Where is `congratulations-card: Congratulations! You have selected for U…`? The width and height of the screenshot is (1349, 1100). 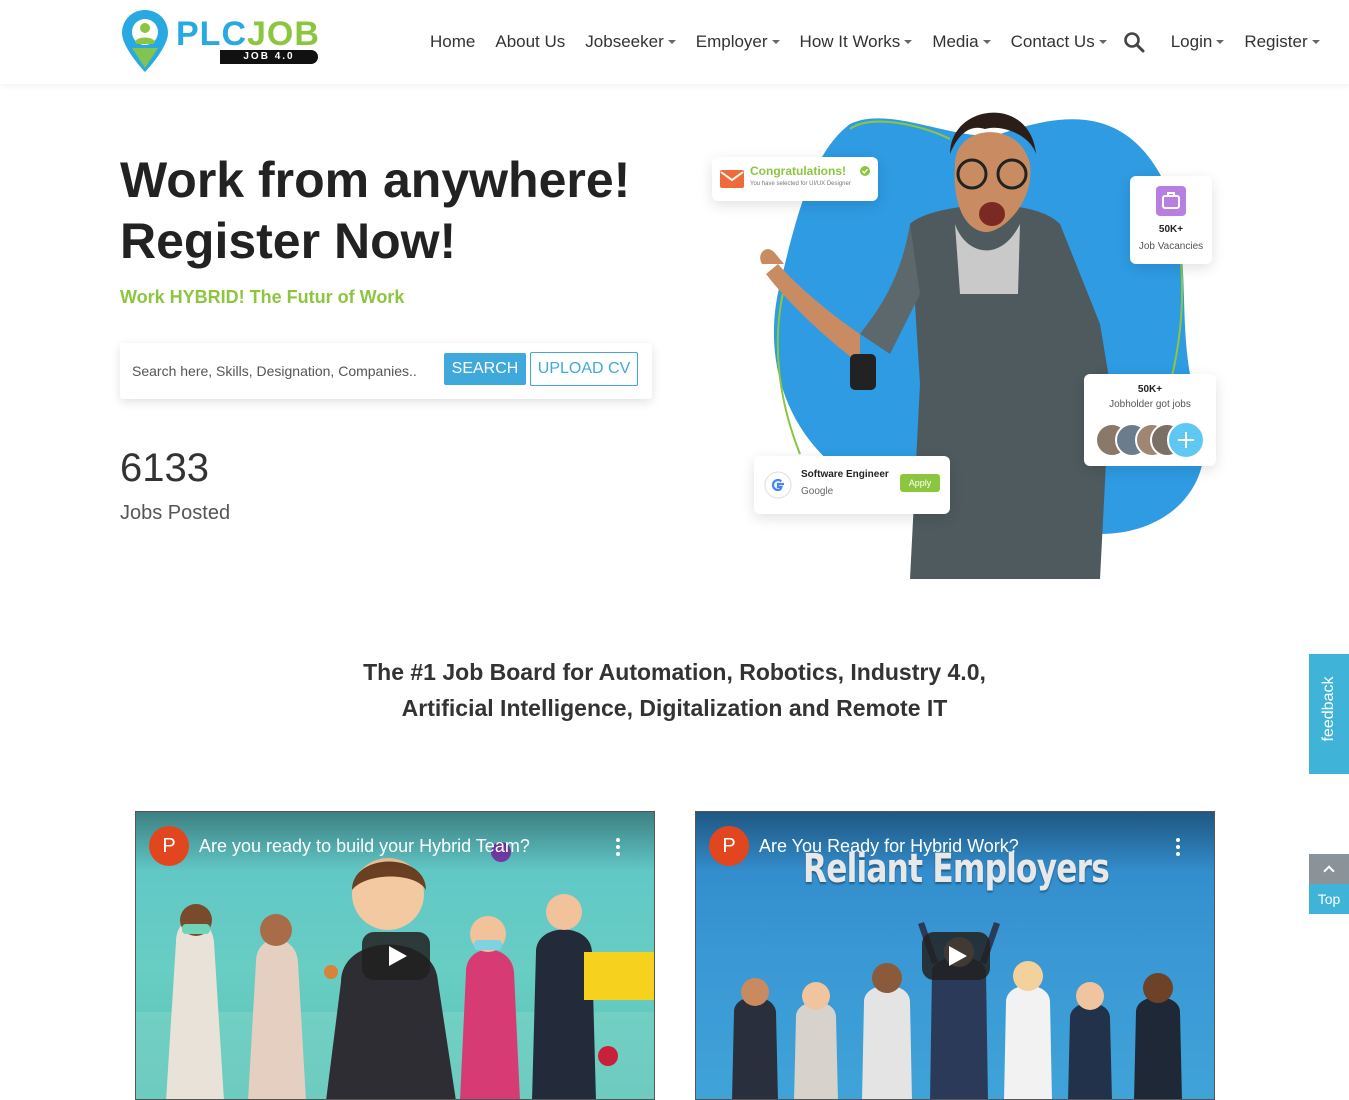 congratulations-card: Congratulations! You have selected for U… is located at coordinates (795, 179).